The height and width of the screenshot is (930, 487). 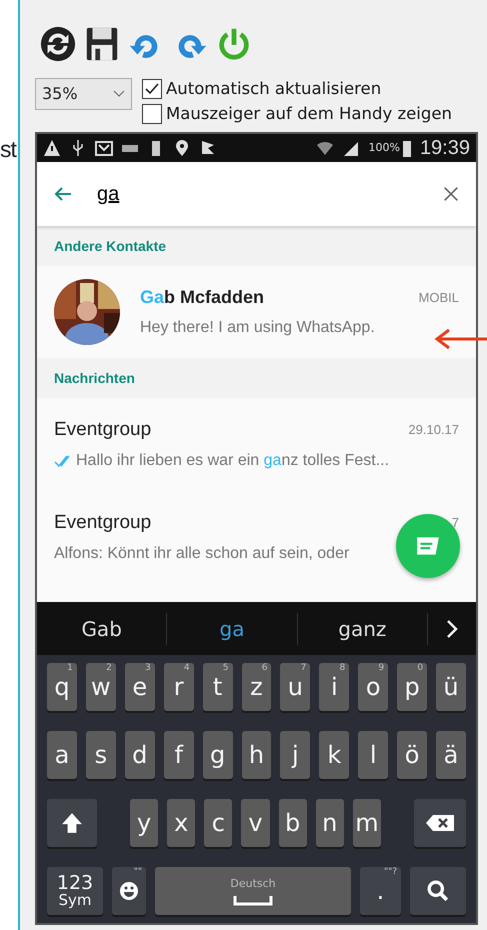 I want to click on chevron-icon, so click(x=119, y=94).